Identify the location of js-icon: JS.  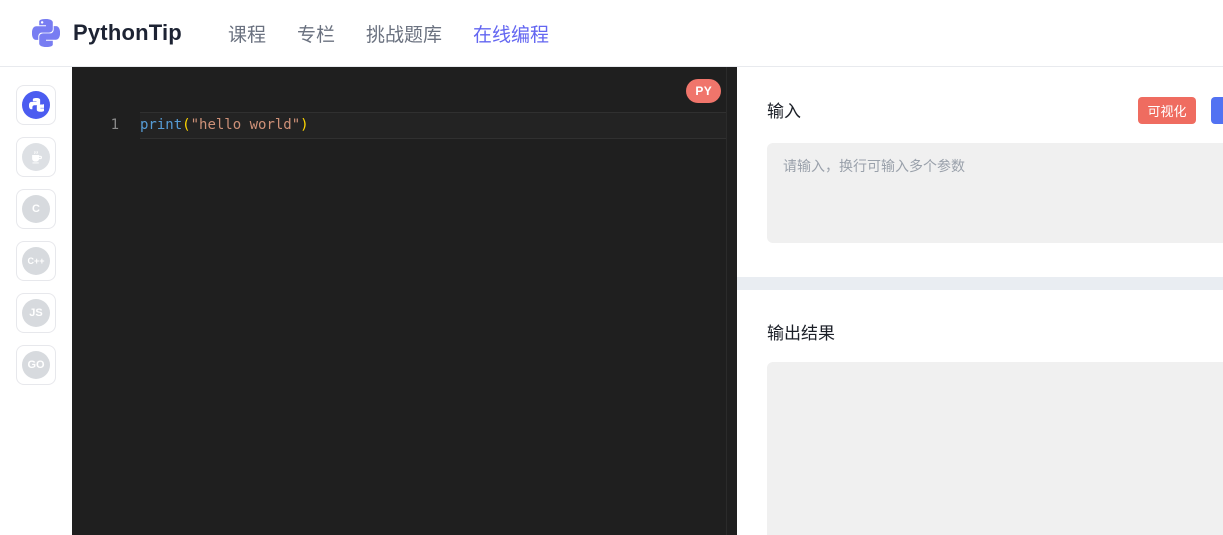
(36, 313).